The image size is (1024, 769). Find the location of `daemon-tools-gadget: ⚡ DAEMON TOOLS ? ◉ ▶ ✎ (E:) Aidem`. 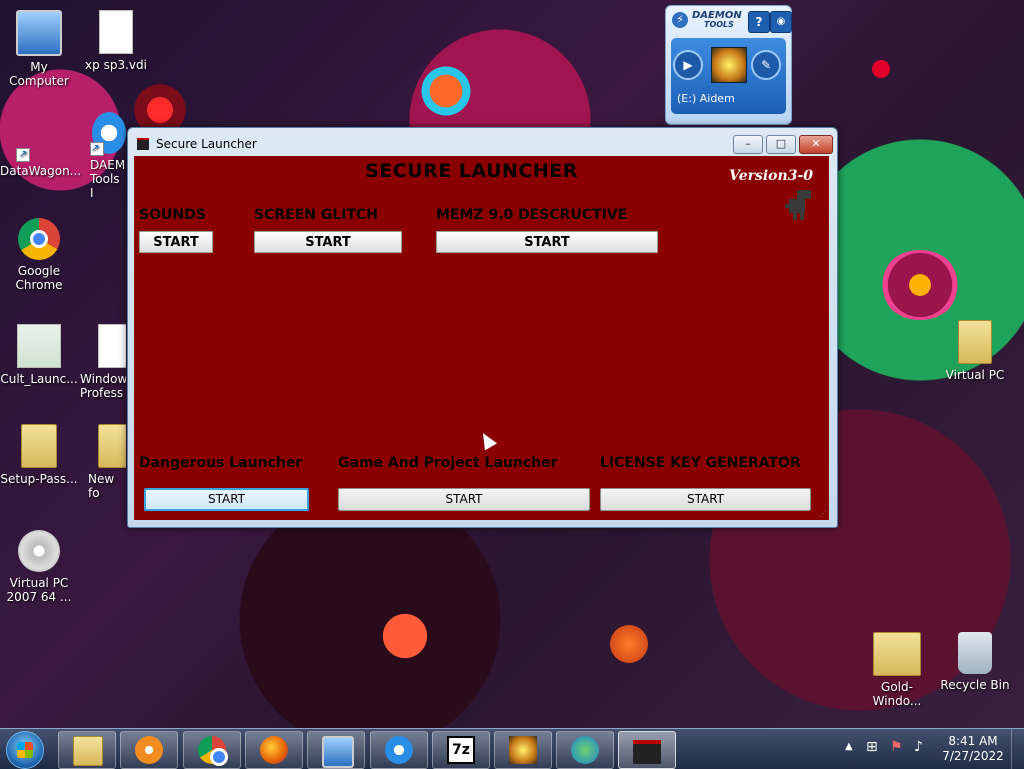

daemon-tools-gadget: ⚡ DAEMON TOOLS ? ◉ ▶ ✎ (E:) Aidem is located at coordinates (728, 65).